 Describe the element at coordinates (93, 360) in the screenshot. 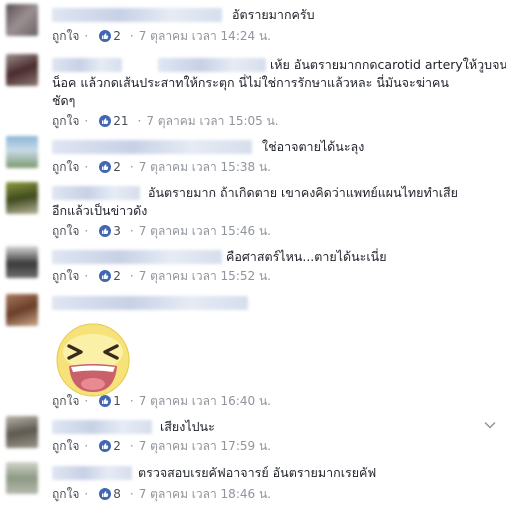

I see `laughing-face-sticker` at that location.